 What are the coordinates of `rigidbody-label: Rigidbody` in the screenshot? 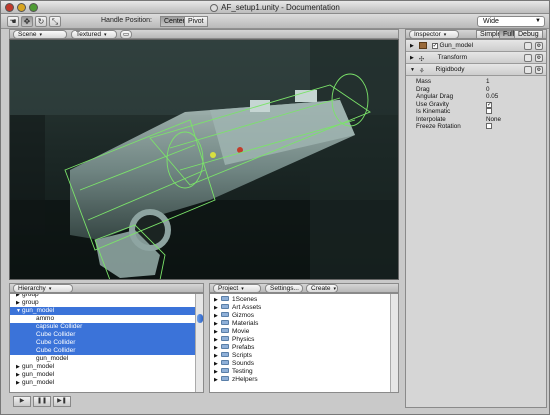 It's located at (450, 69).